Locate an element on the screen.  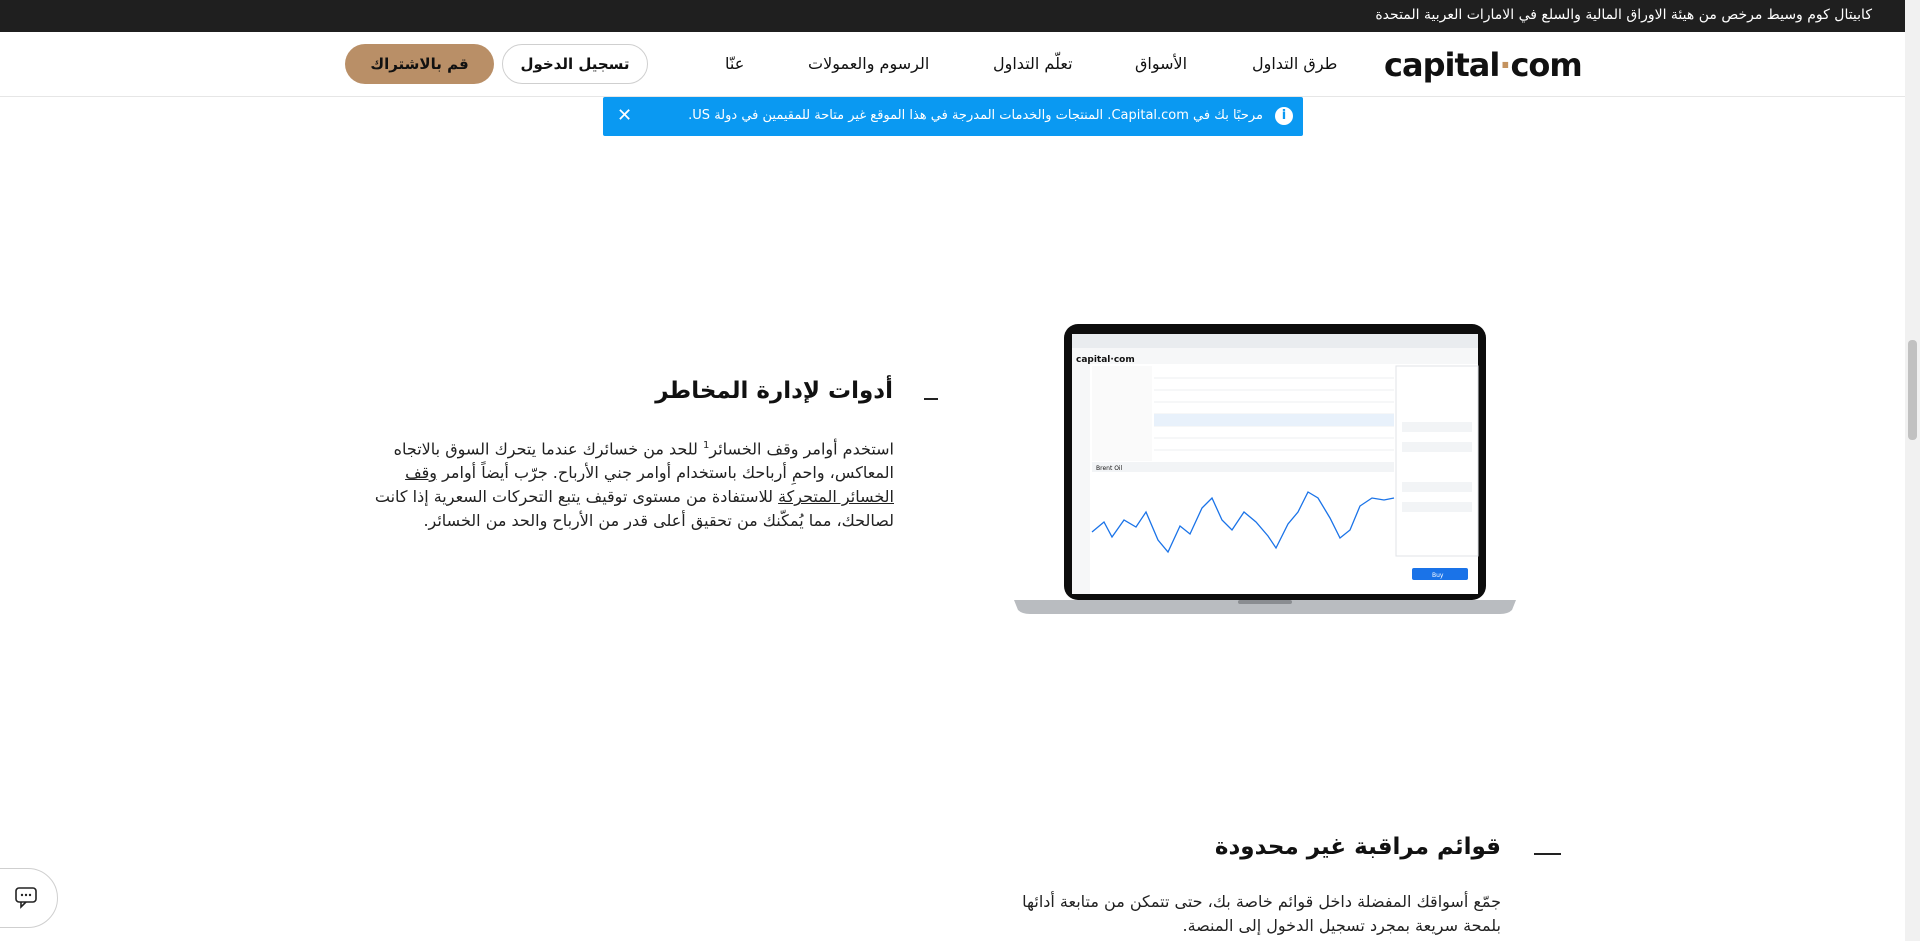
laptop-logo: capital·com is located at coordinates (1105, 360).